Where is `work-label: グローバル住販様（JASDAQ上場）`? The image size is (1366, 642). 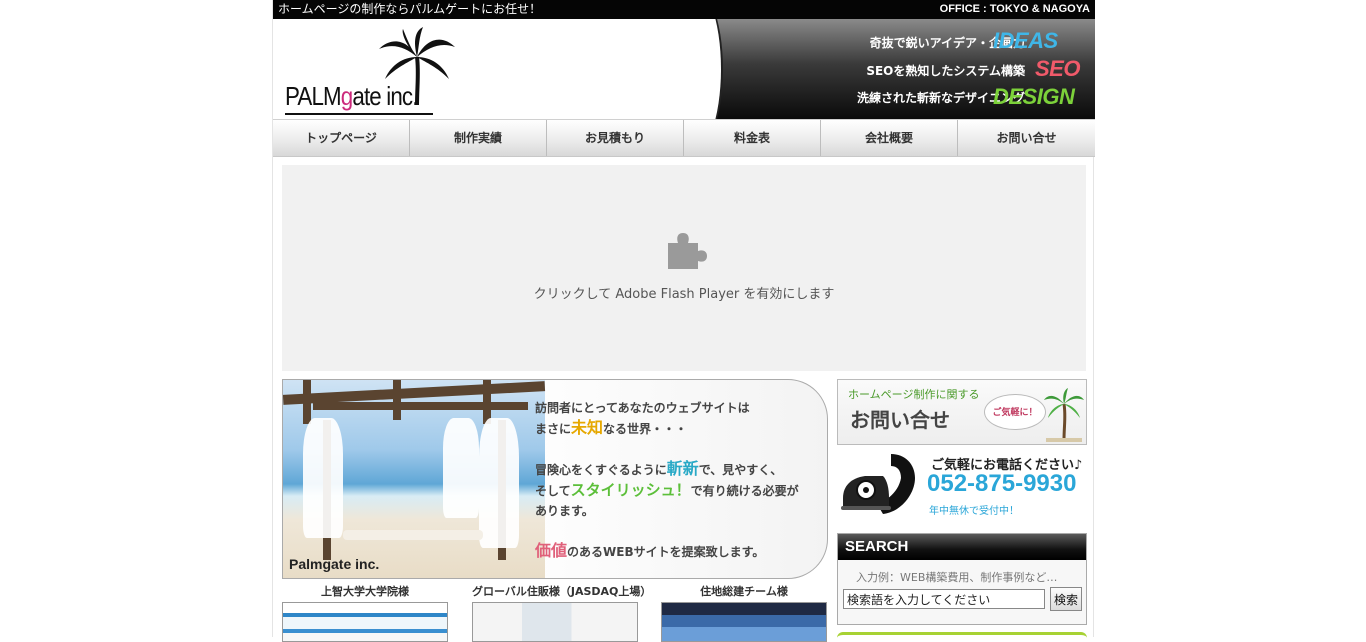 work-label: グローバル住販様（JASDAQ上場） is located at coordinates (562, 591).